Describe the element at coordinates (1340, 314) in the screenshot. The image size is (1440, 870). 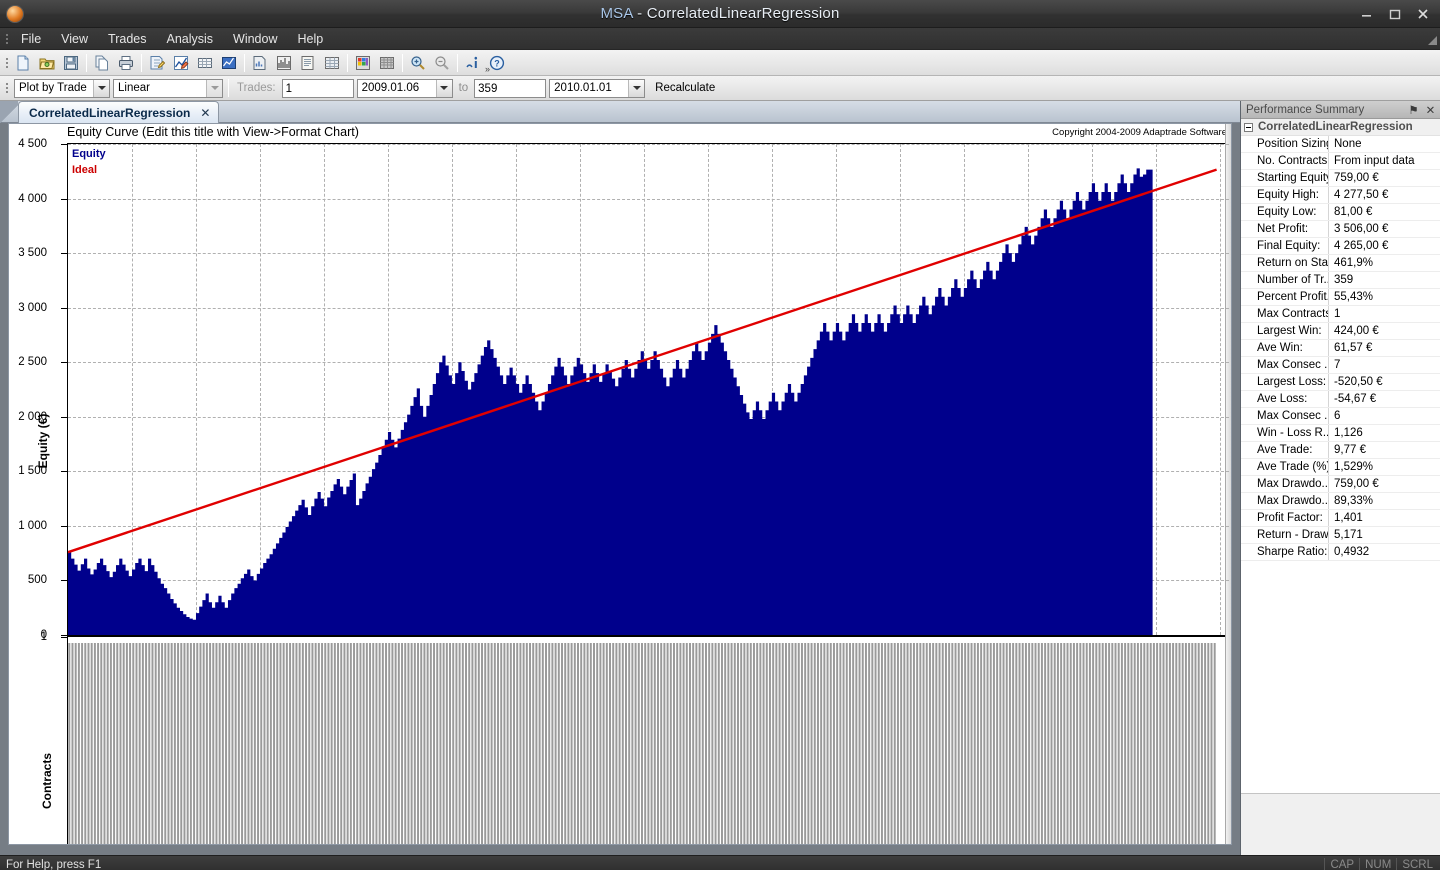
I see `performance-row: Max Contracts: 1` at that location.